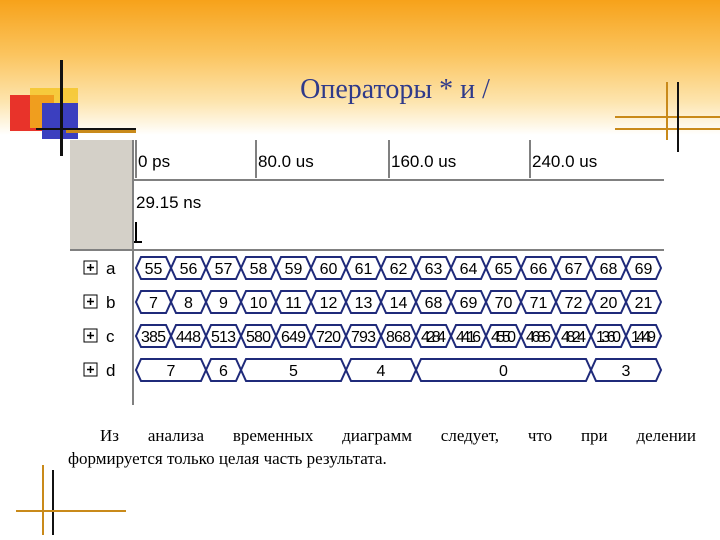 This screenshot has width=720, height=540. Describe the element at coordinates (364, 303) in the screenshot. I see `signal-value: 13` at that location.